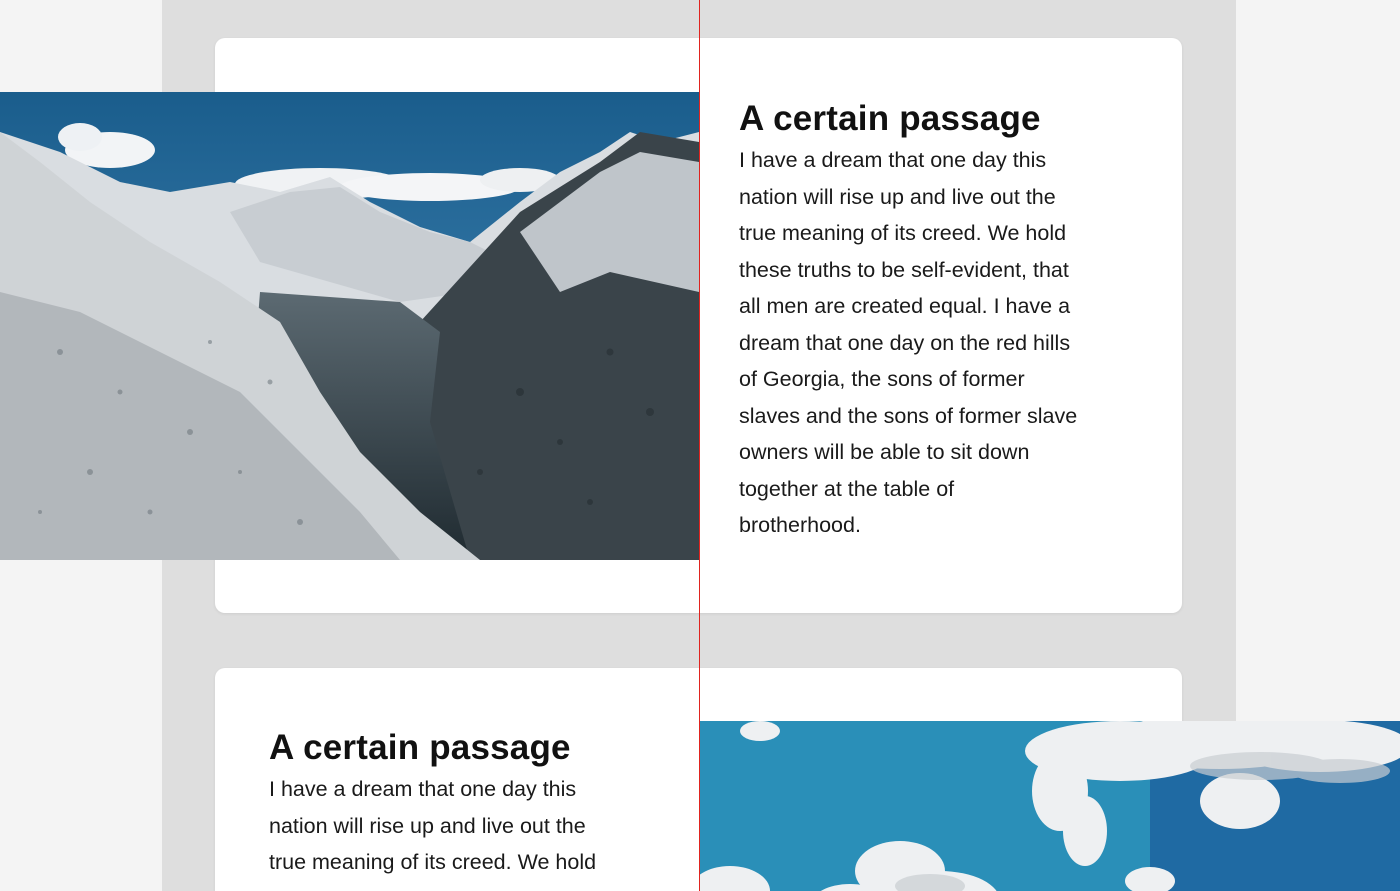 This screenshot has height=891, width=1400. I want to click on sky-clouds-image, so click(1050, 806).